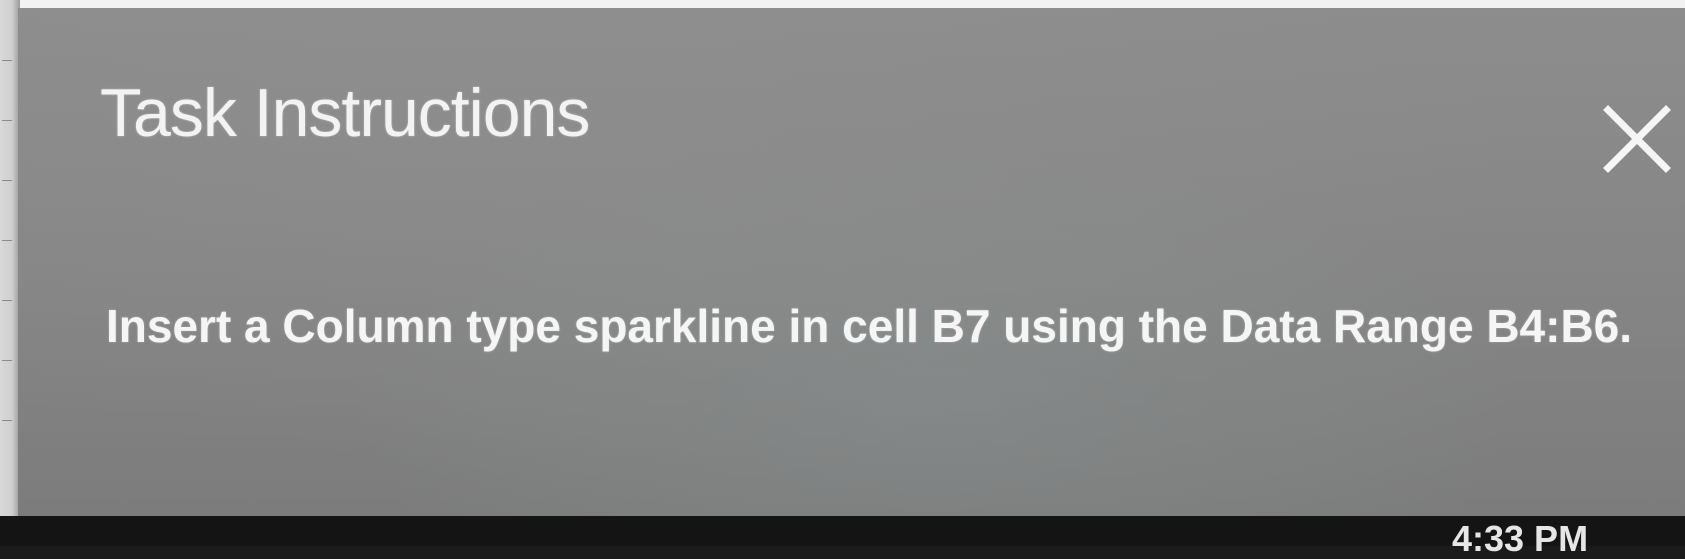  What do you see at coordinates (345, 113) in the screenshot?
I see `panel-title: Task Instructions` at bounding box center [345, 113].